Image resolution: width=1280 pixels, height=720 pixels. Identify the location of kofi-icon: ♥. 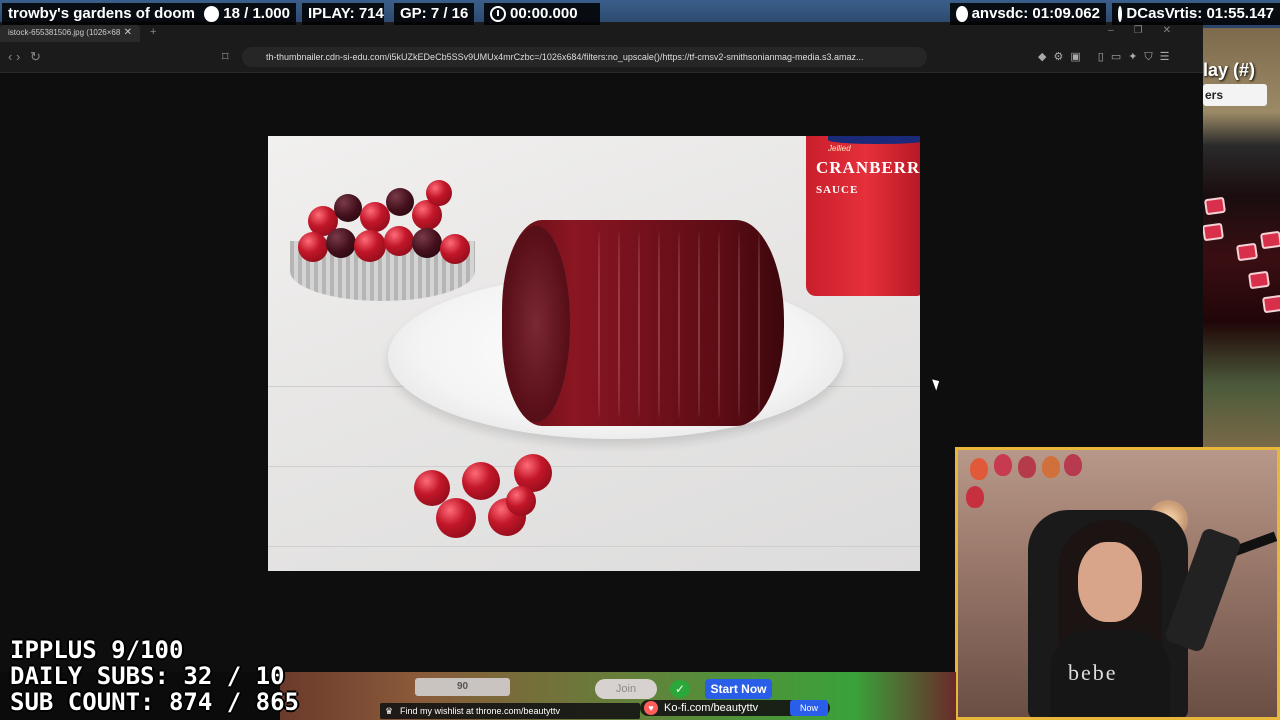
(651, 708).